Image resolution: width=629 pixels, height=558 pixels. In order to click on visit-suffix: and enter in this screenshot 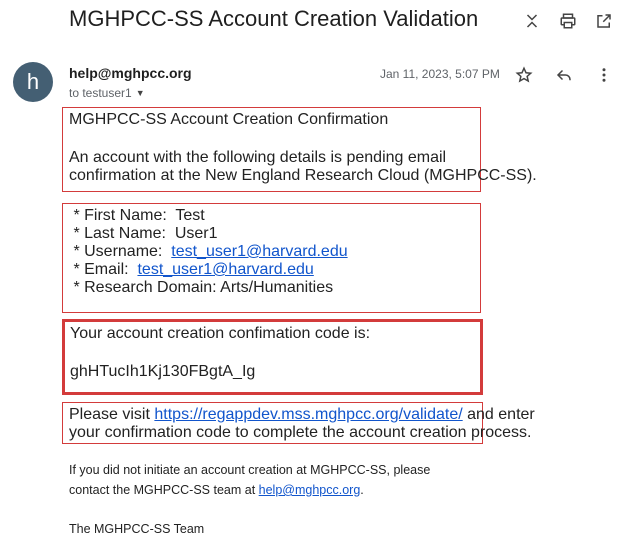, I will do `click(498, 414)`.